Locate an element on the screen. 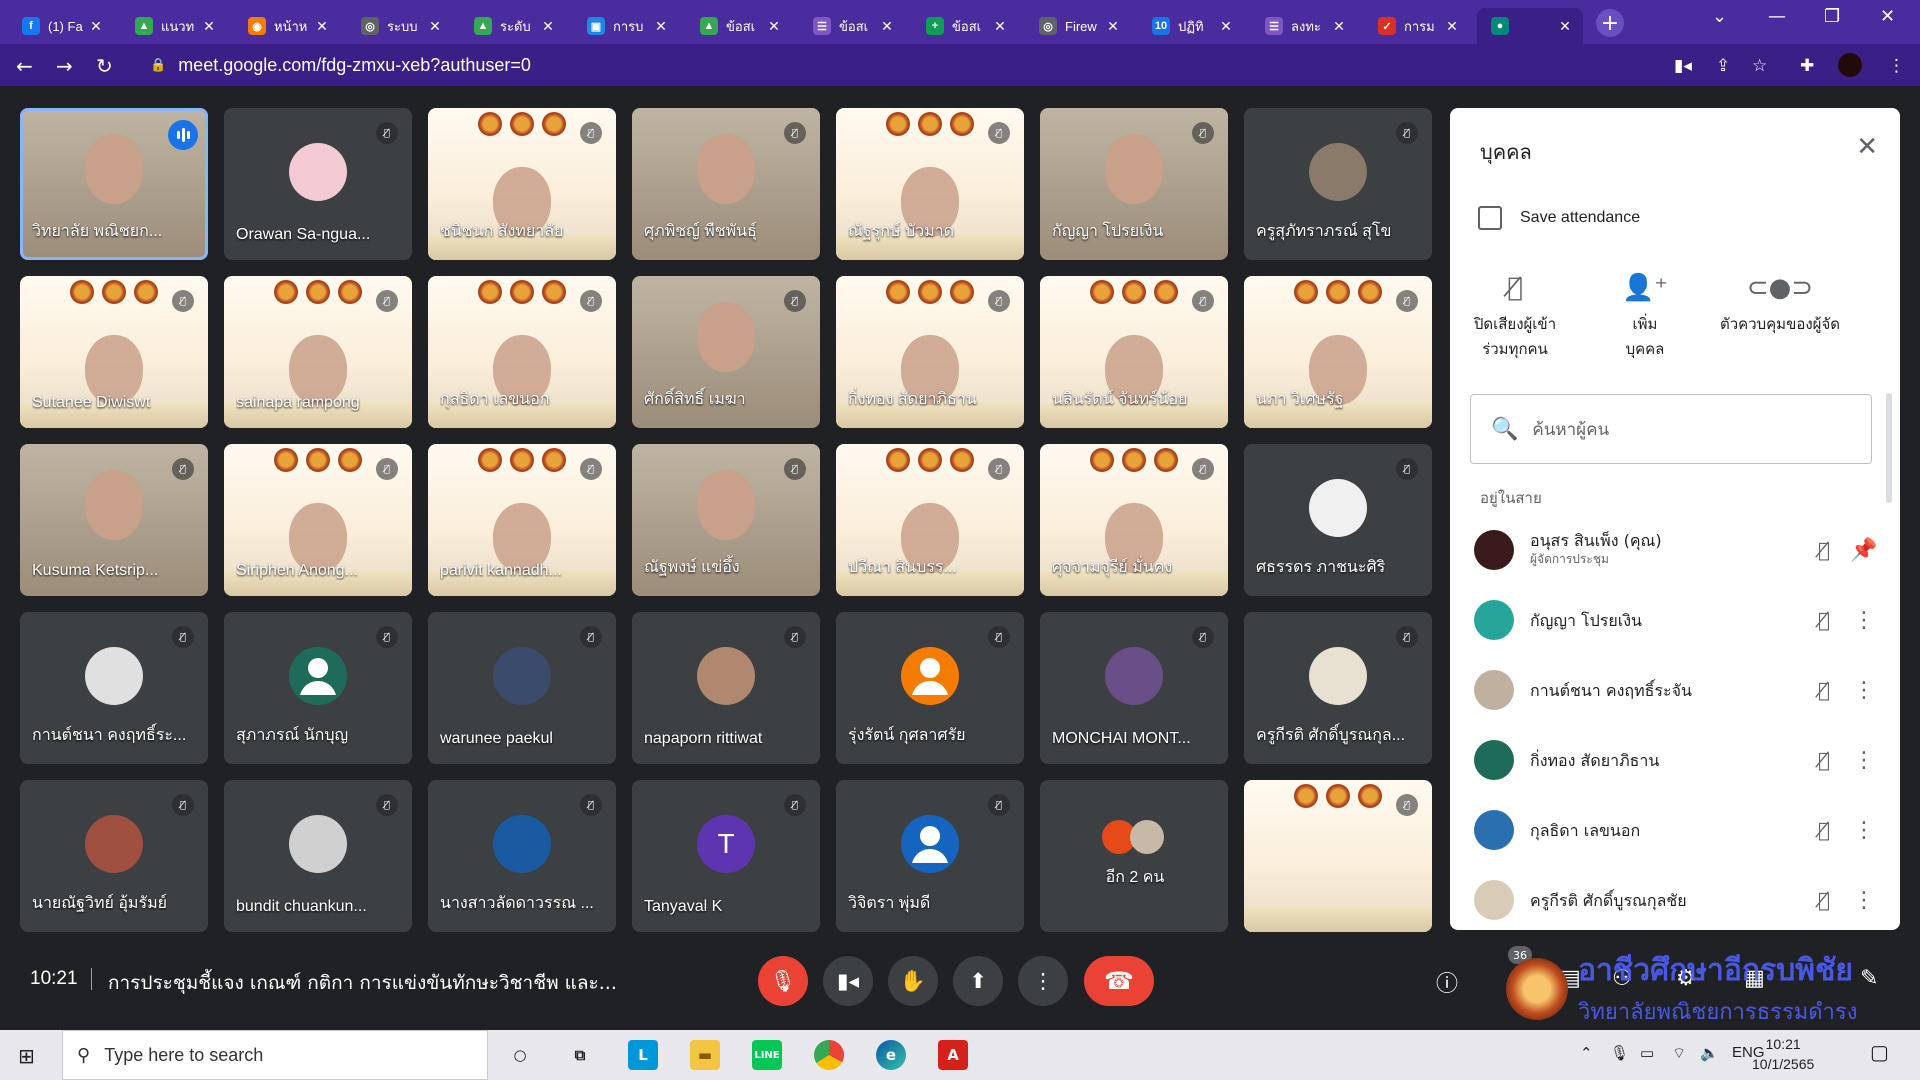 The width and height of the screenshot is (1920, 1080). back-icon: ← is located at coordinates (24, 66).